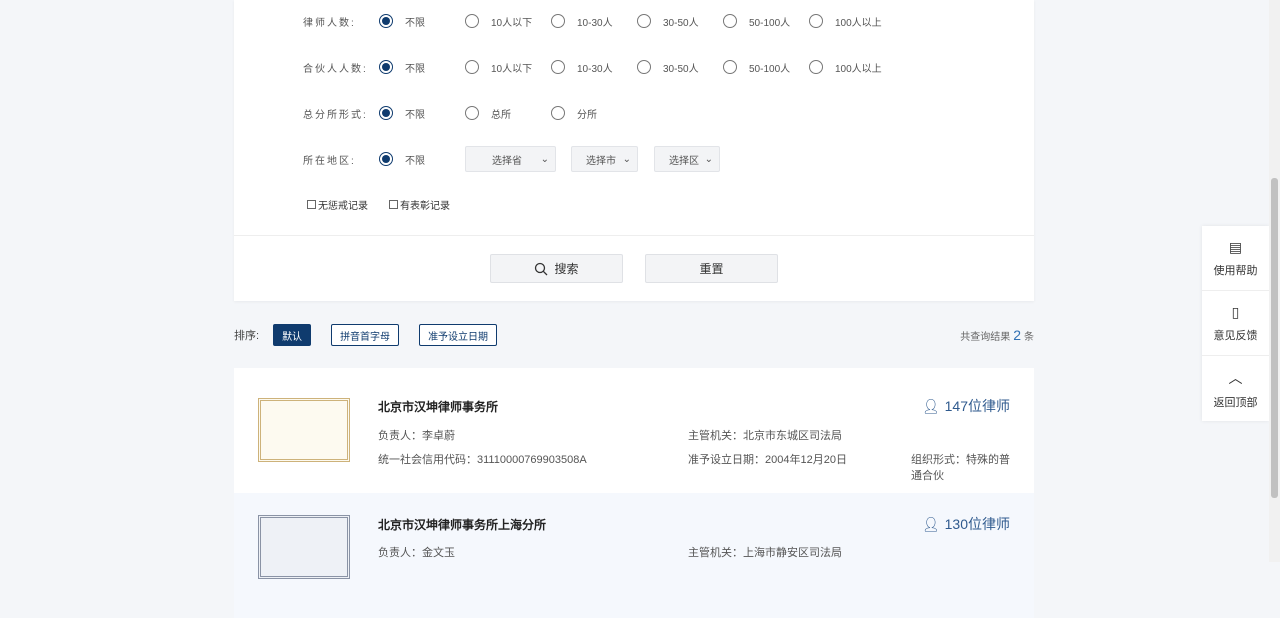  I want to click on feedback-button: ▯ 意见反馈, so click(1235, 323).